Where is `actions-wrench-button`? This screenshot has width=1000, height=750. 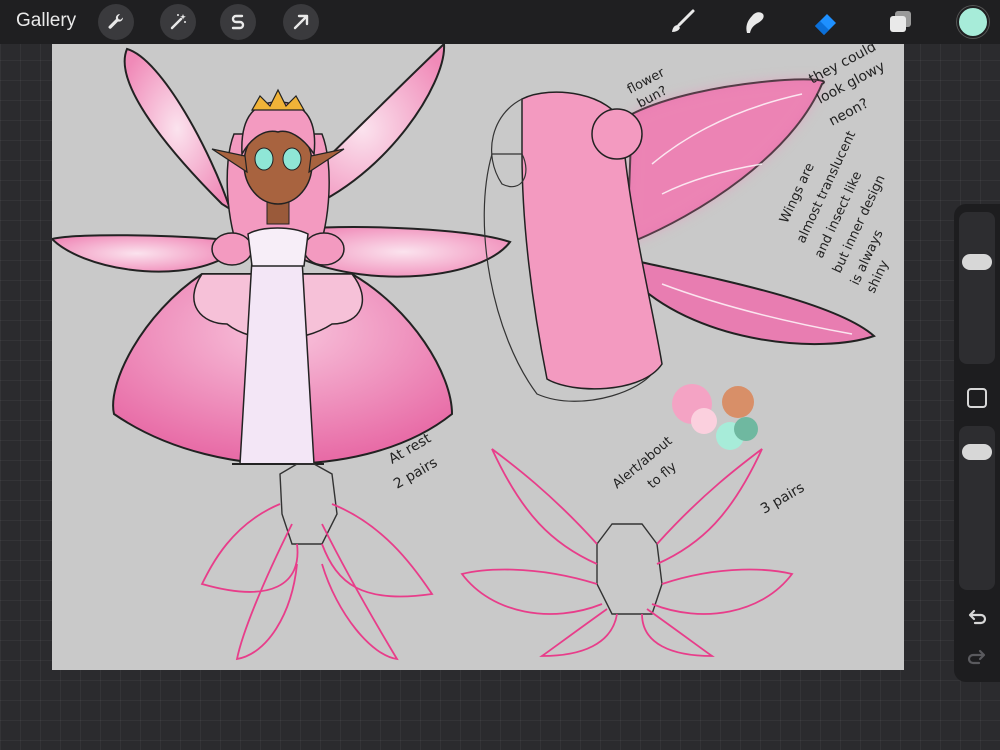
actions-wrench-button is located at coordinates (116, 22).